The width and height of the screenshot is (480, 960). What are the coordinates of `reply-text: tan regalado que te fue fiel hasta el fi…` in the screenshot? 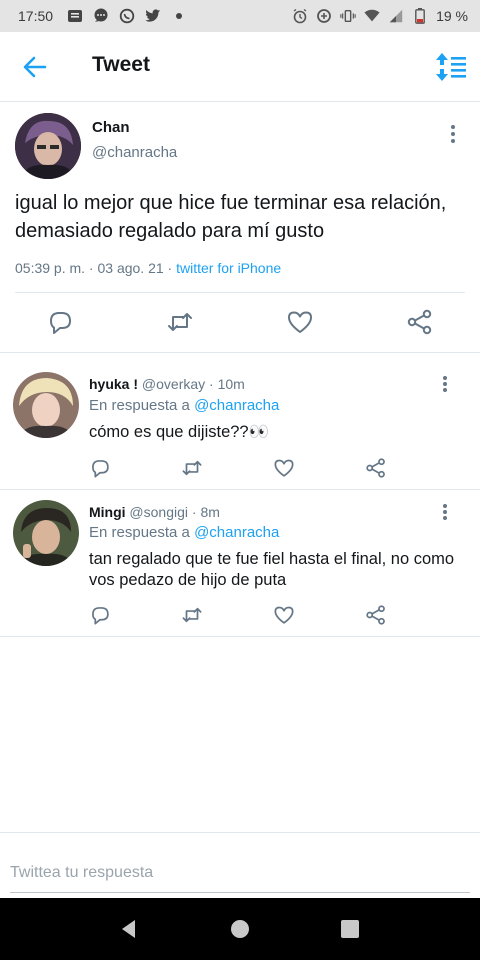 It's located at (272, 569).